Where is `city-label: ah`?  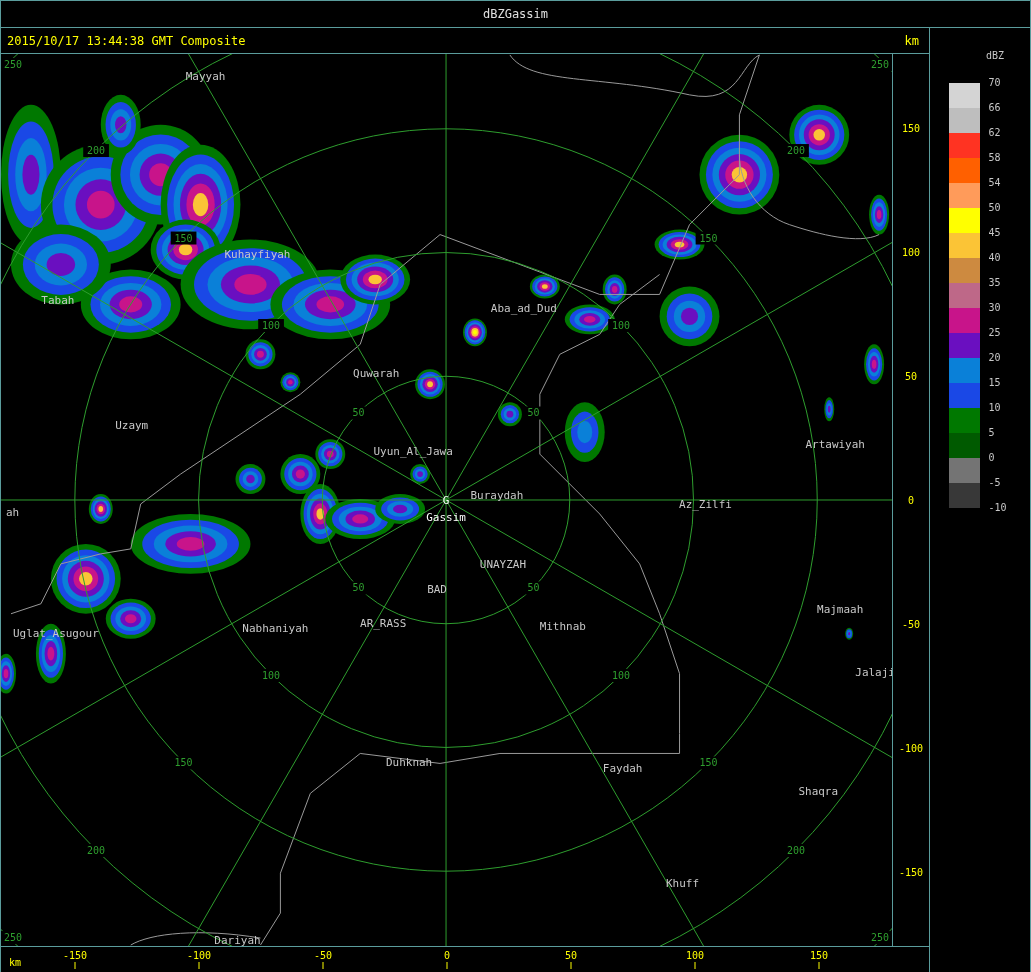
city-label: ah is located at coordinates (13, 512).